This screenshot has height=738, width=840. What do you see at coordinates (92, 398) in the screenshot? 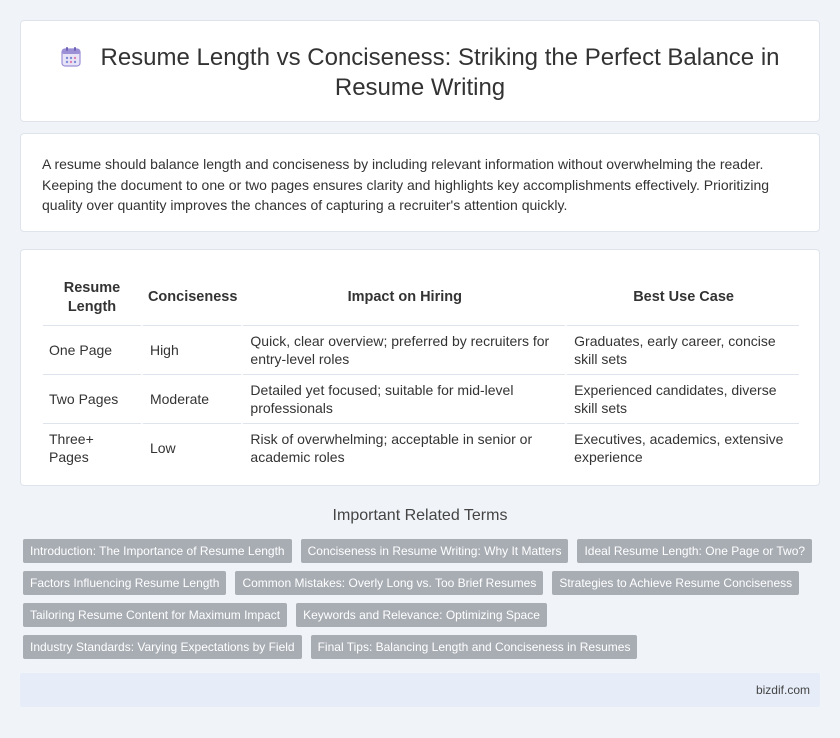
I see `cell-length: Two Pages` at bounding box center [92, 398].